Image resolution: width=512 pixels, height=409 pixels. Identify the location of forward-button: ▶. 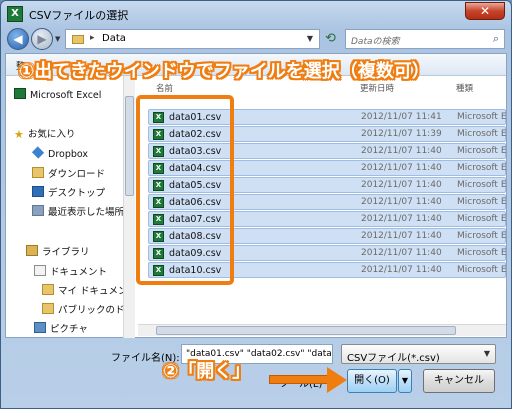
(42, 39).